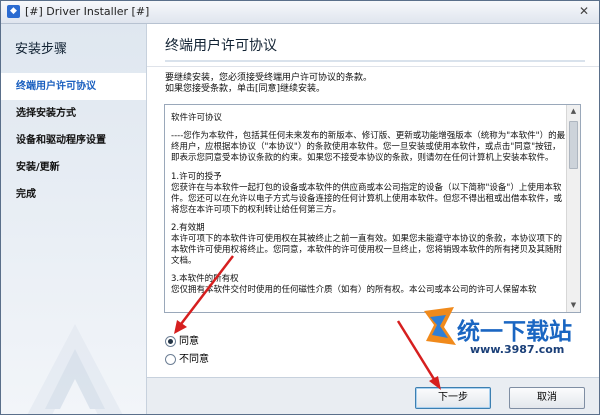 The height and width of the screenshot is (415, 600). I want to click on step-finish: 完成, so click(26, 194).